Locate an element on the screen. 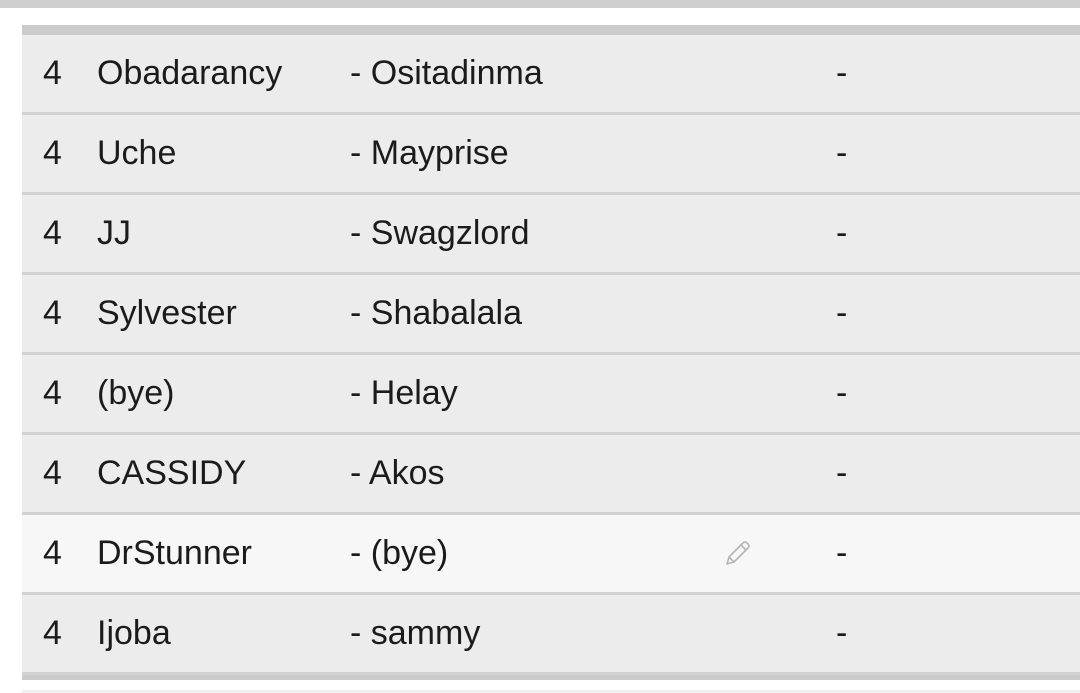 This screenshot has height=693, width=1080. home-player: Uche is located at coordinates (137, 153).